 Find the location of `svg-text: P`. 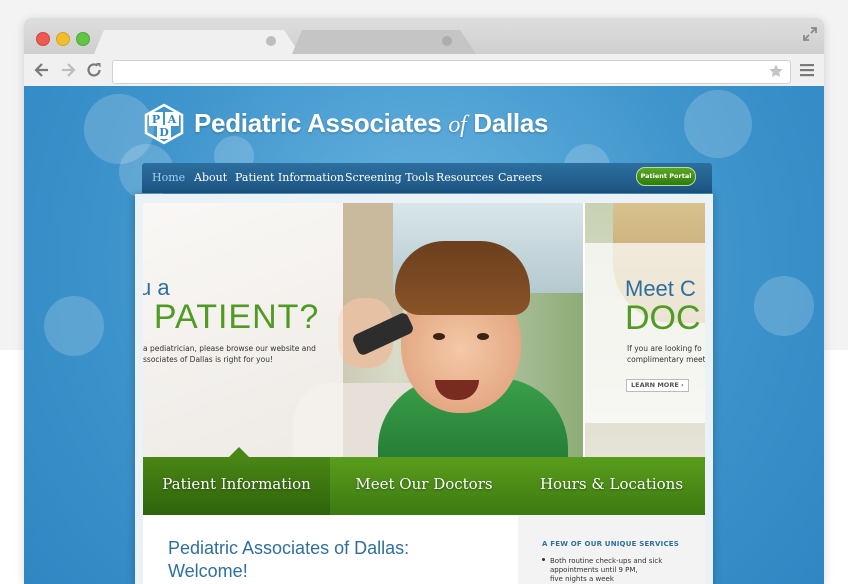

svg-text: P is located at coordinates (156, 119).